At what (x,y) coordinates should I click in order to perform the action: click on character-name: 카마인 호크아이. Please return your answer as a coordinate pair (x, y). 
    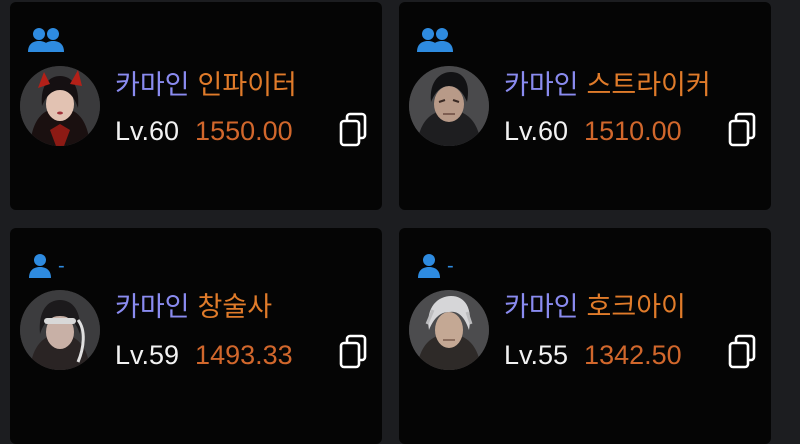
    Looking at the image, I should click on (595, 307).